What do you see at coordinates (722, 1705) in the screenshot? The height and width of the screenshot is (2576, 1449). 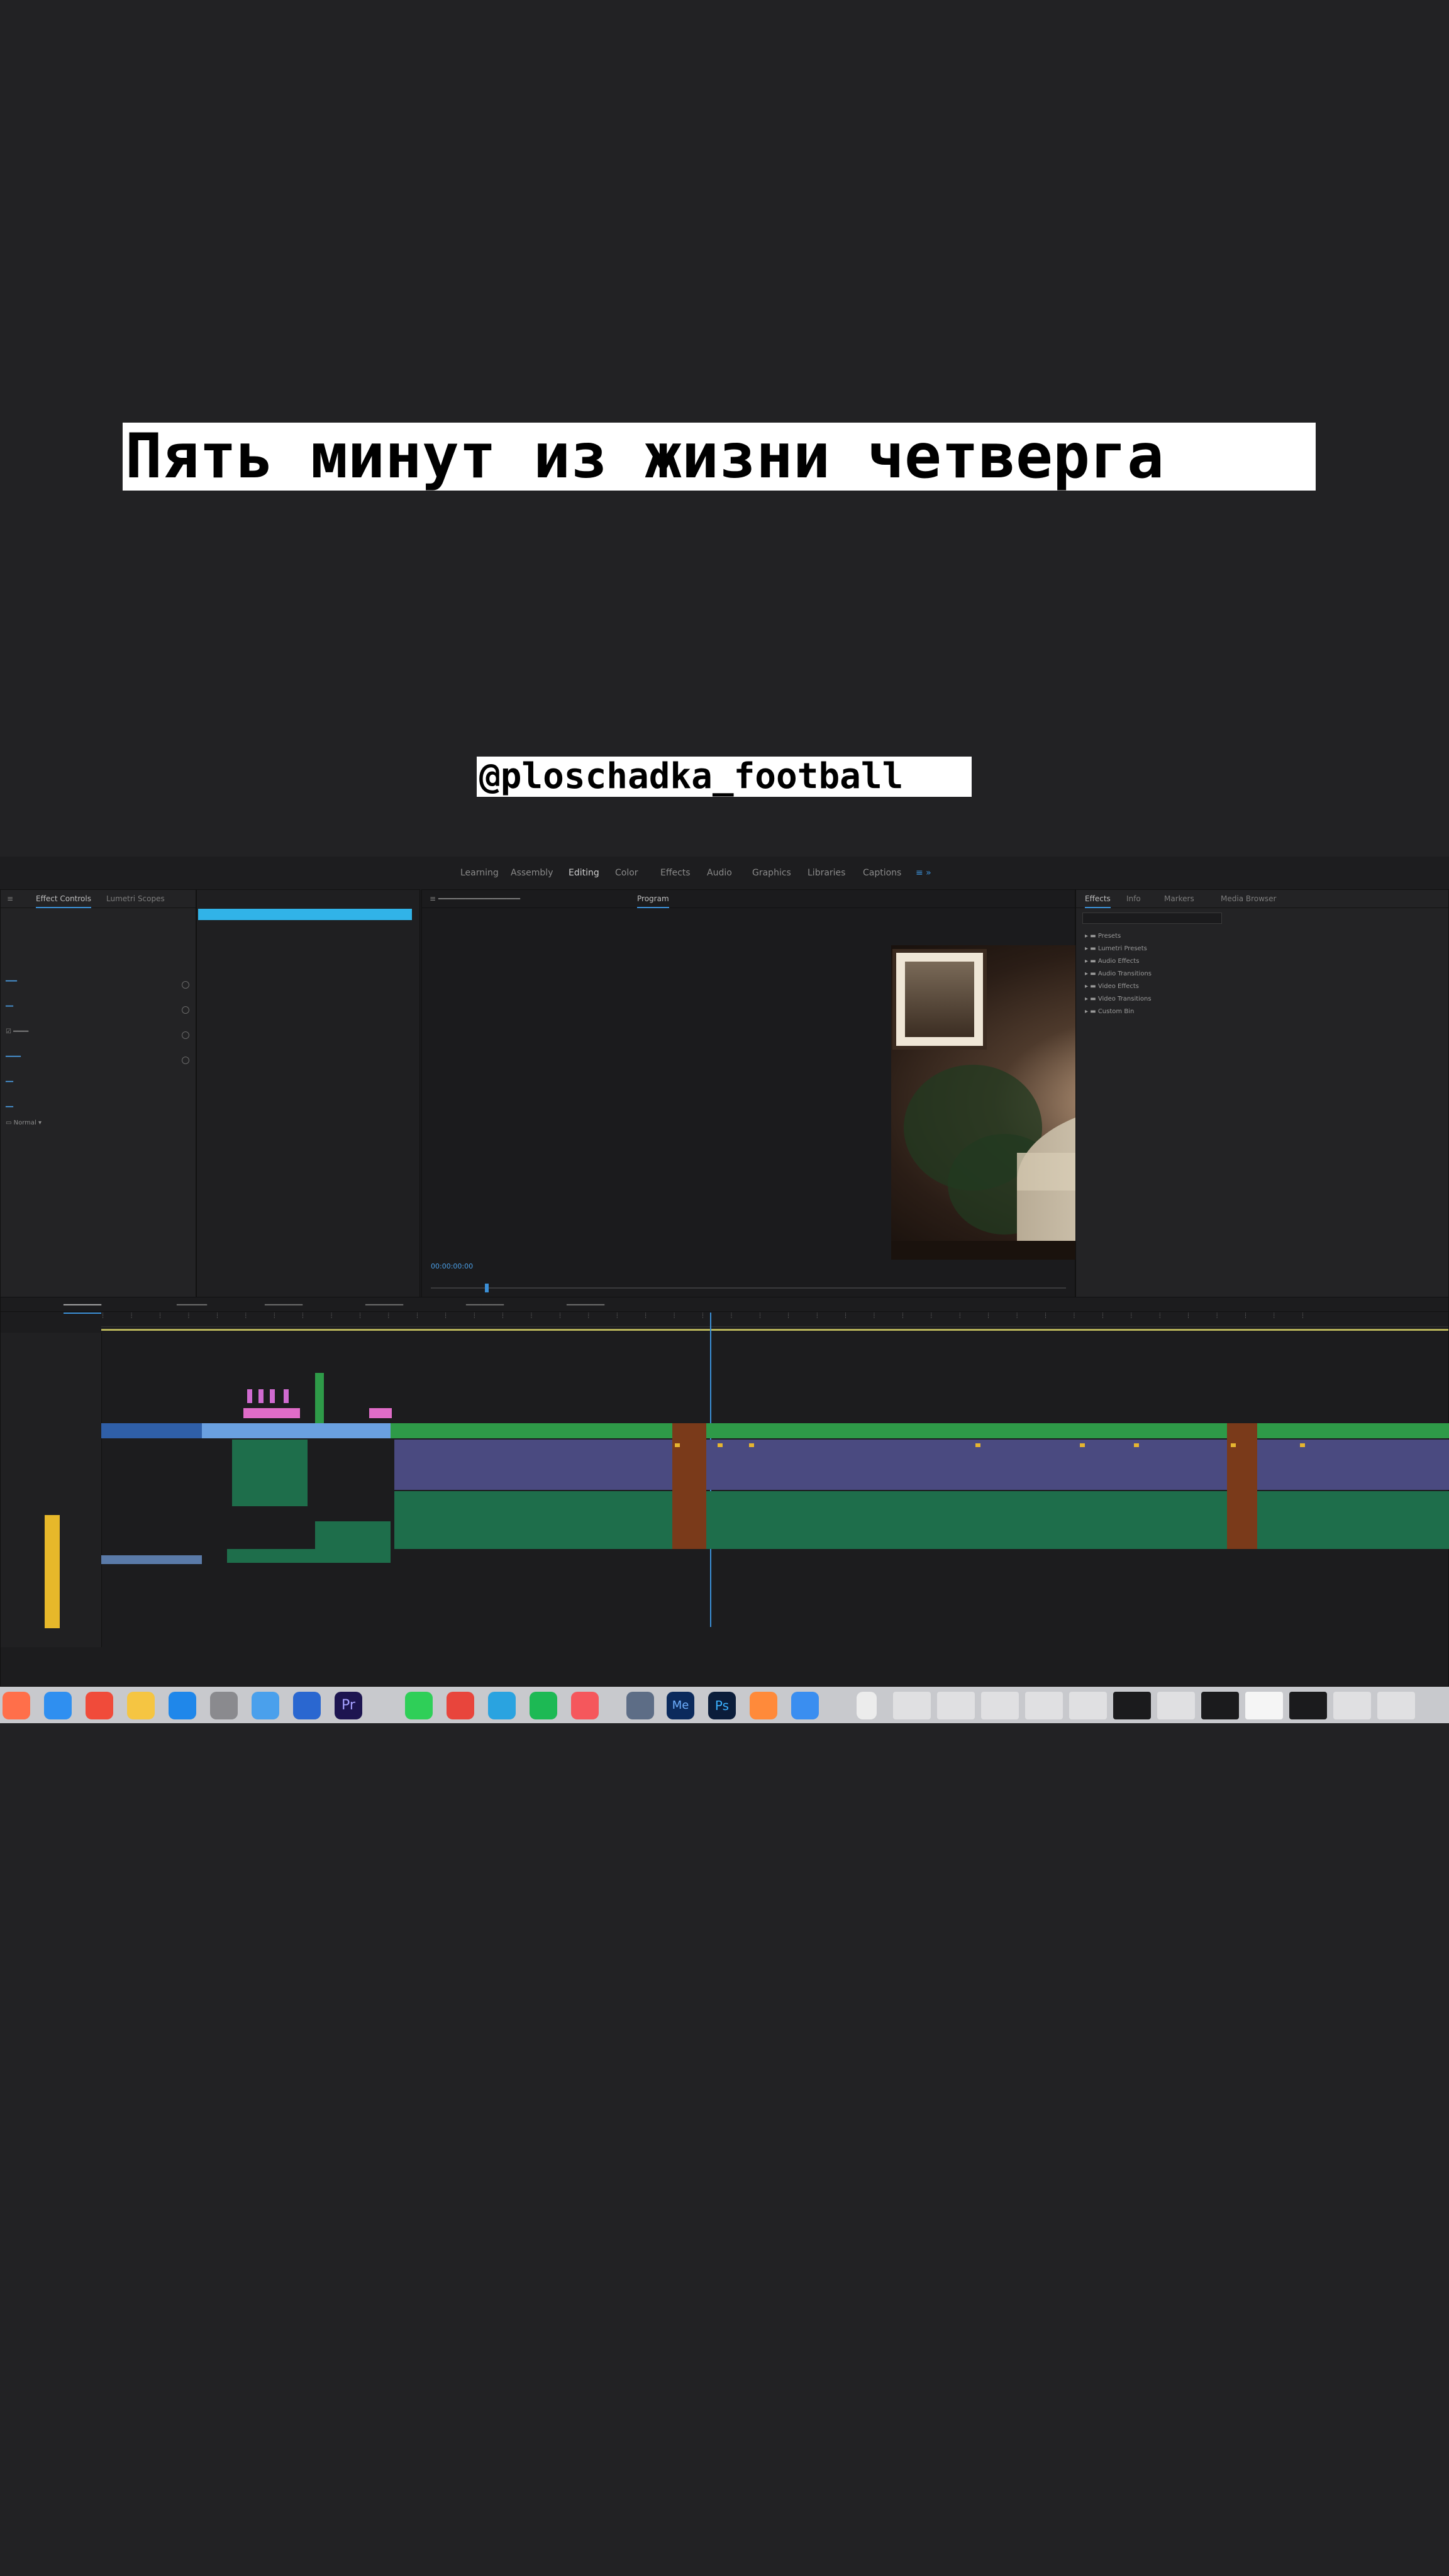 I see `photoshop-icon: Ps` at bounding box center [722, 1705].